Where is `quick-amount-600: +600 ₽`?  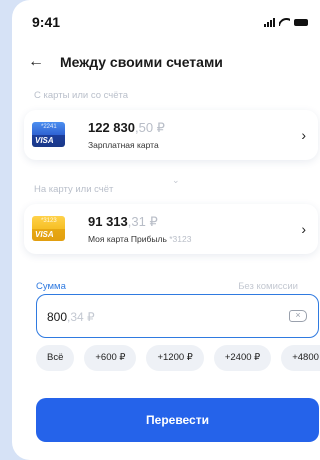
quick-amount-600: +600 ₽ is located at coordinates (110, 358).